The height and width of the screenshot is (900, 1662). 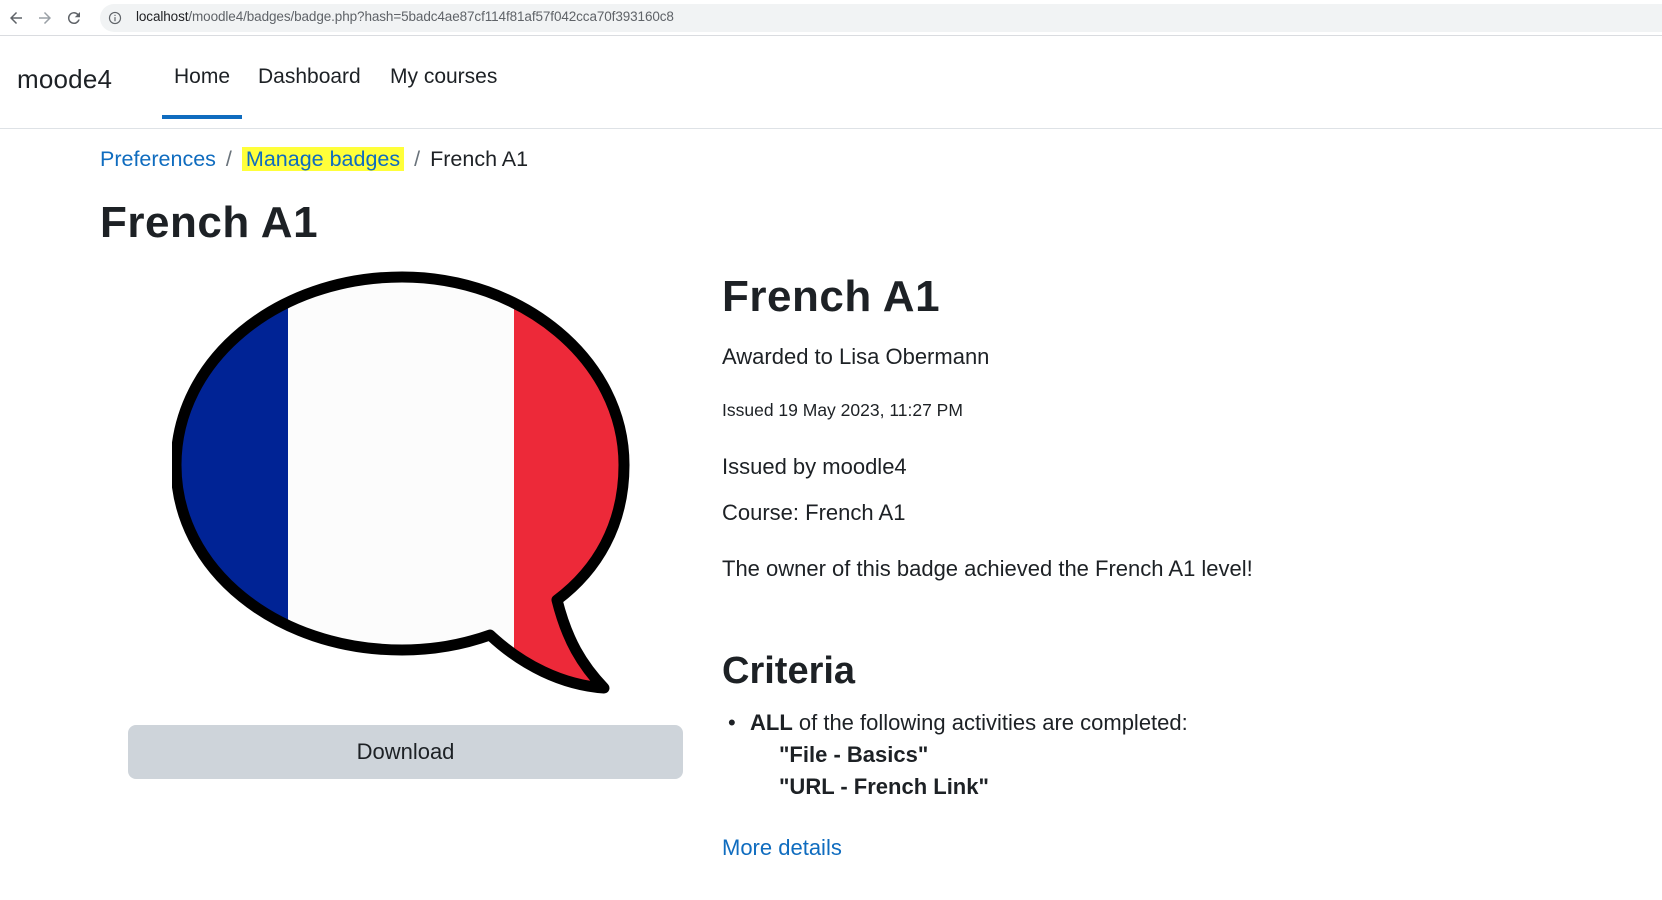 I want to click on criteria-heading: Criteria, so click(x=789, y=671).